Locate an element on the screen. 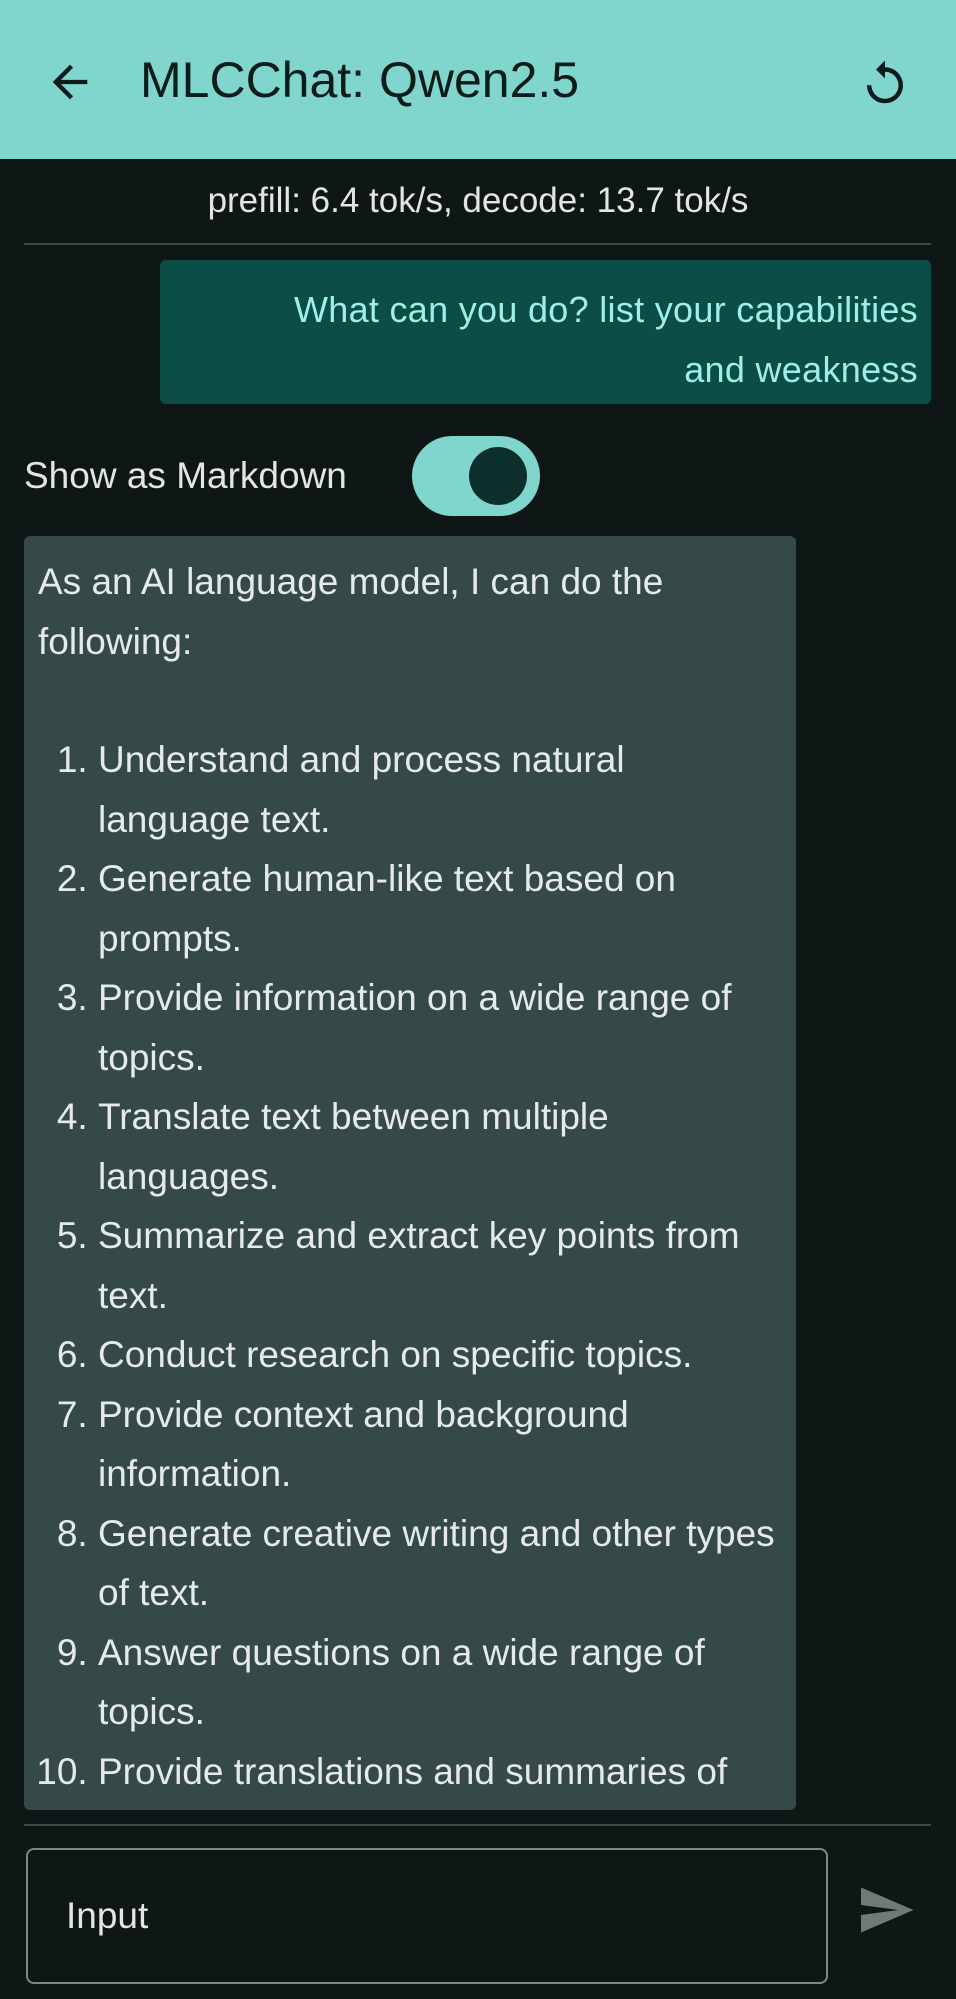  performance-stats: prefill: 6.4 tok/s, decode: 13.7 tok/s is located at coordinates (478, 200).